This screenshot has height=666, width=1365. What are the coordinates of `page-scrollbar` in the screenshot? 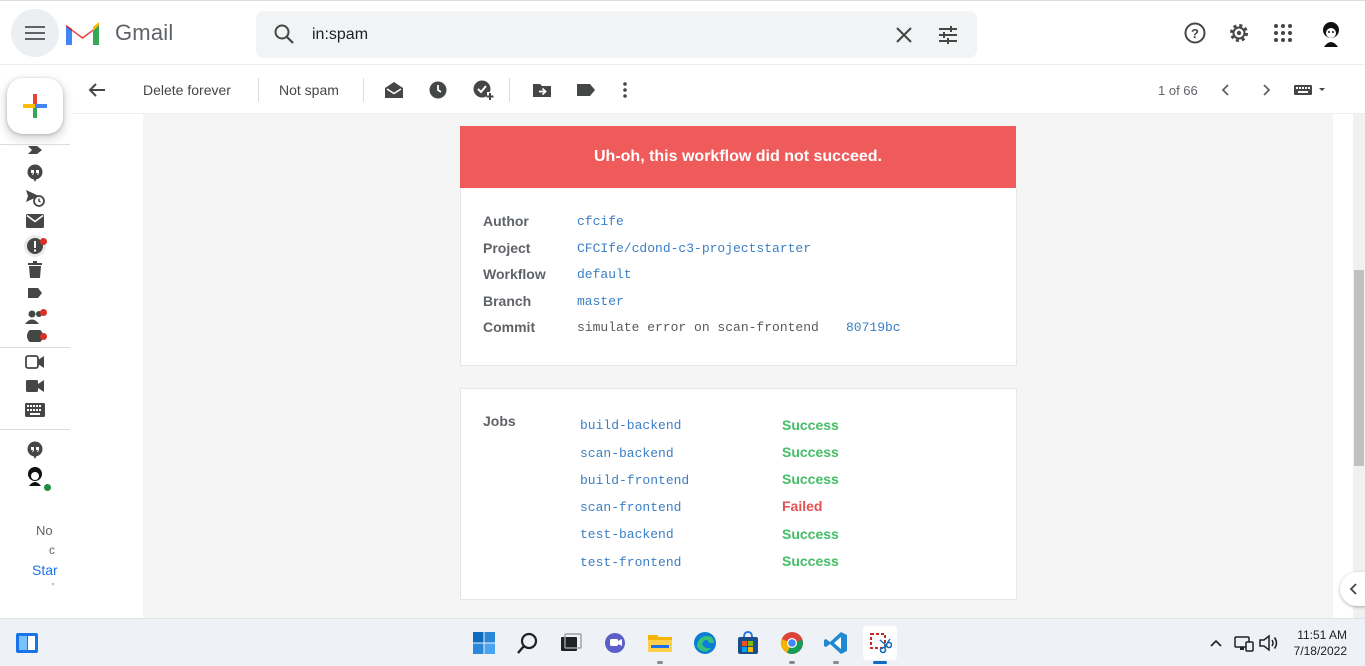 It's located at (1359, 366).